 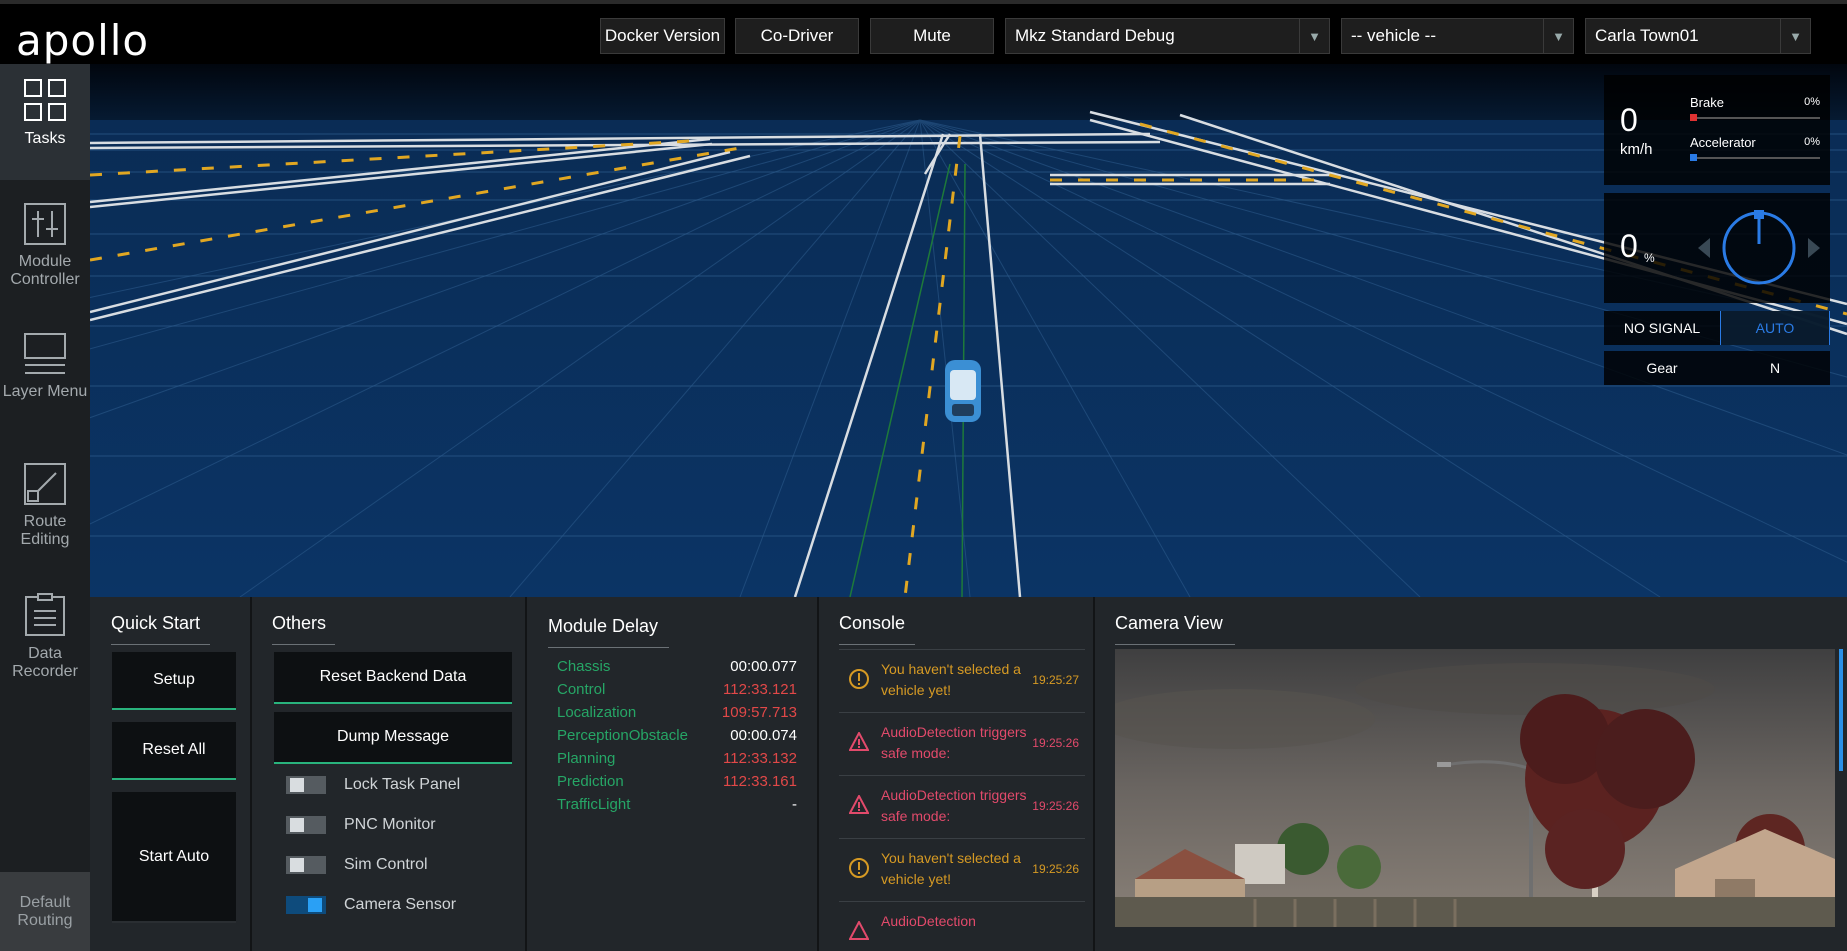 I want to click on module-name: TrafficLight, so click(x=594, y=804).